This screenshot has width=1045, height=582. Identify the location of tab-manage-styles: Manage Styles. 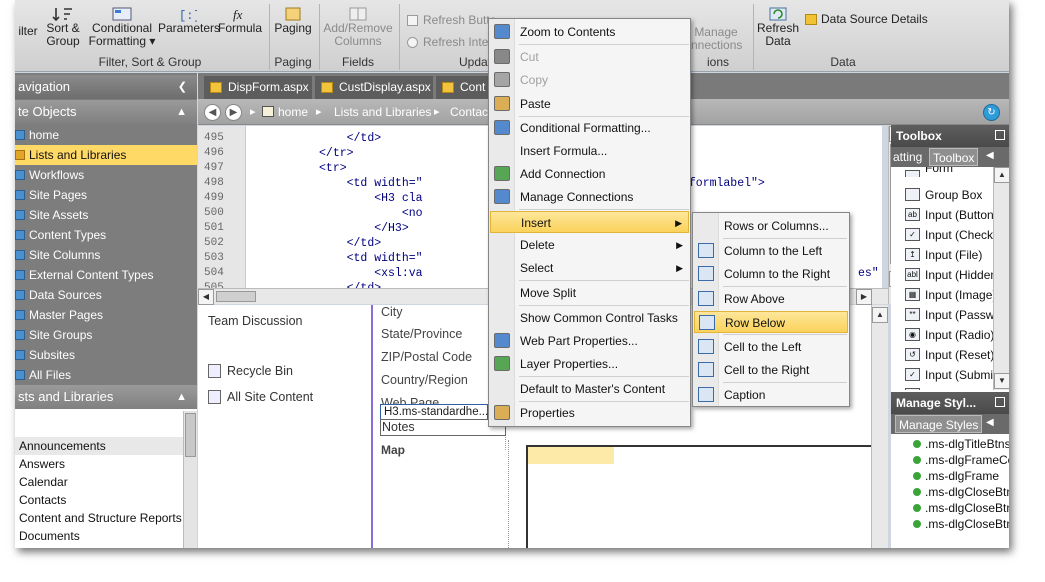
(939, 424).